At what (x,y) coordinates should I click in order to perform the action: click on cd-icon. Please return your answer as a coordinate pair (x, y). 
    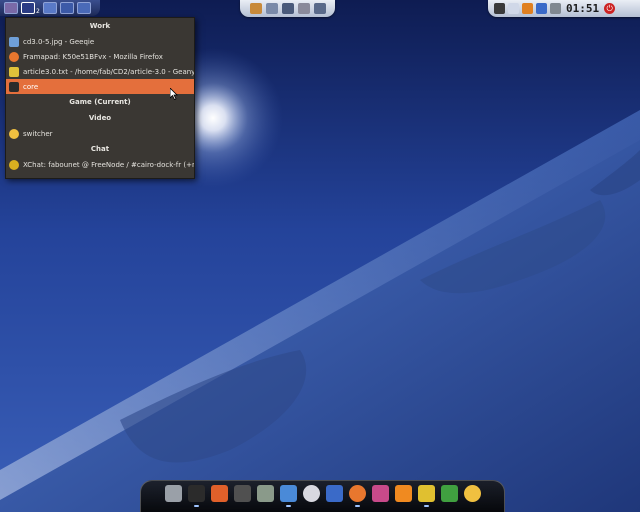
    Looking at the image, I should click on (311, 493).